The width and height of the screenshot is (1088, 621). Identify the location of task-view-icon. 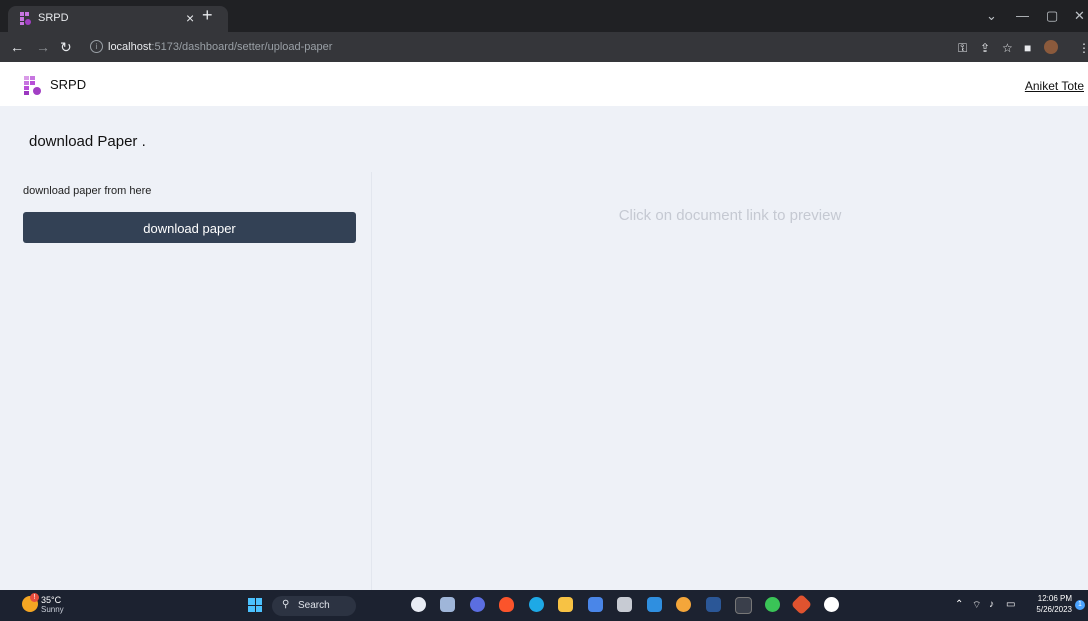
(447, 604).